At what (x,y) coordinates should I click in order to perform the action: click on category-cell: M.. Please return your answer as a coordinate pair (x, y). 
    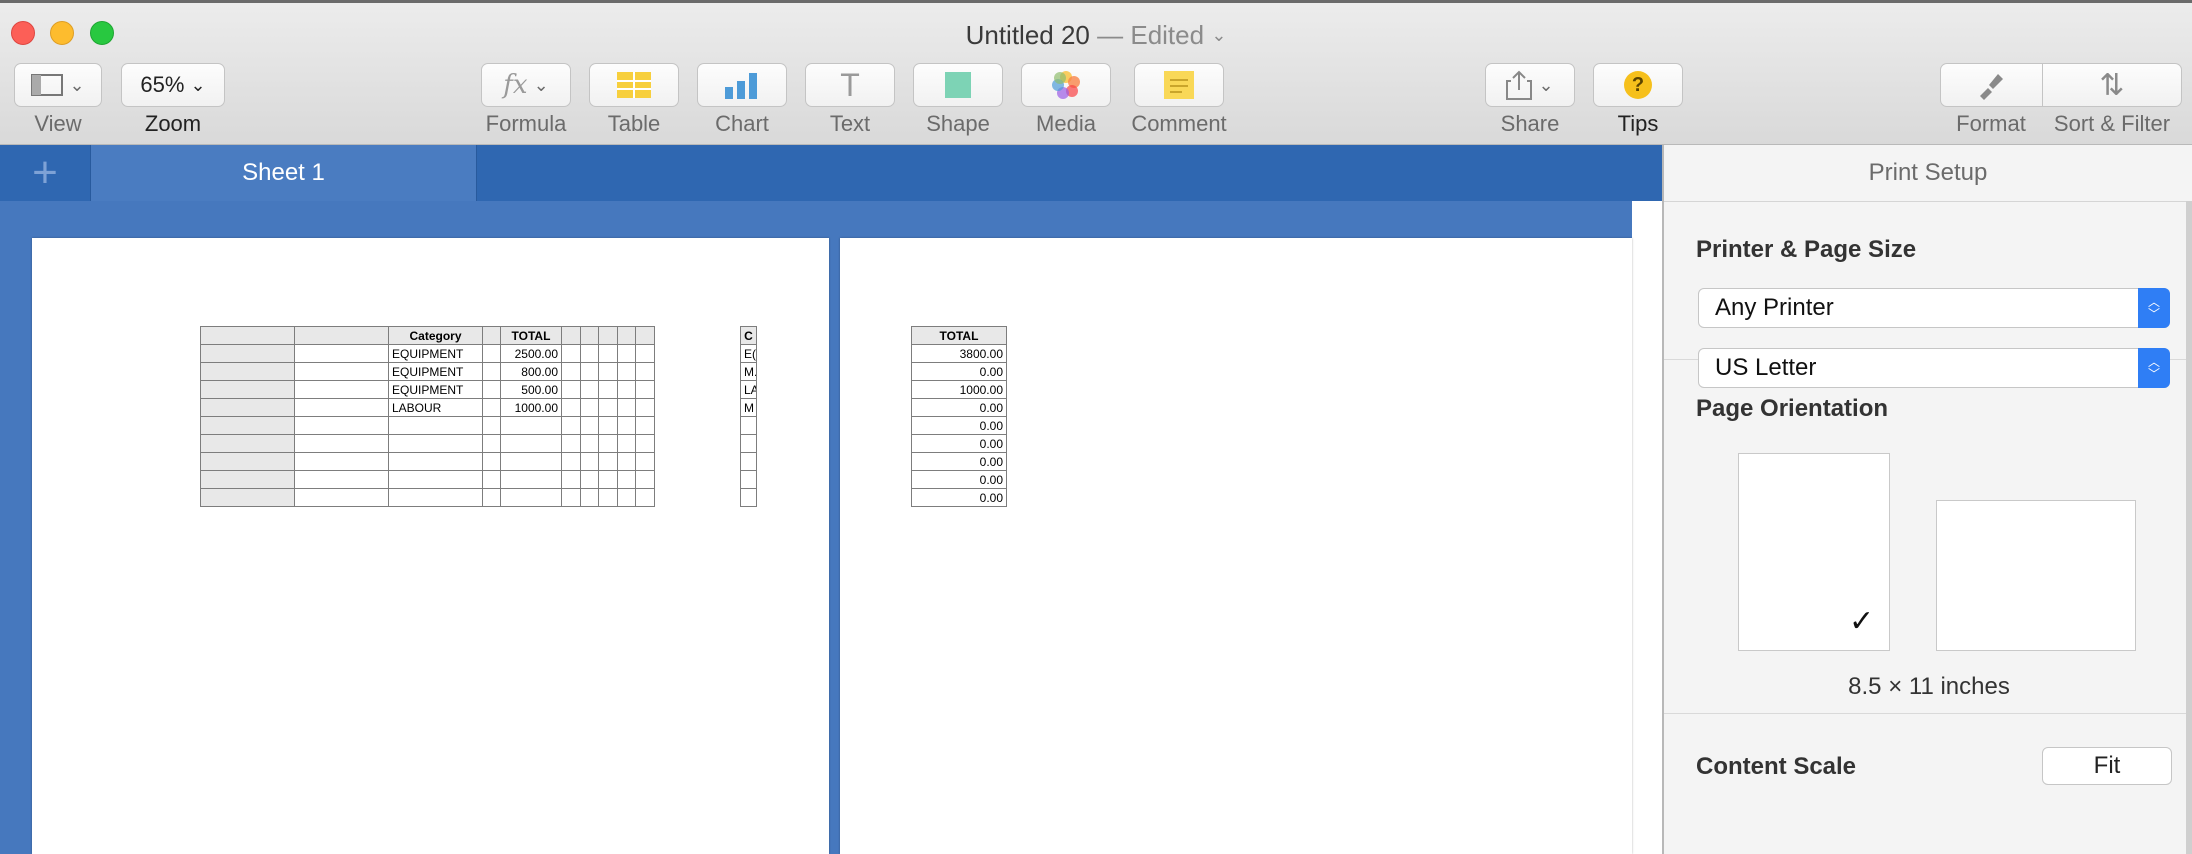
    Looking at the image, I should click on (748, 371).